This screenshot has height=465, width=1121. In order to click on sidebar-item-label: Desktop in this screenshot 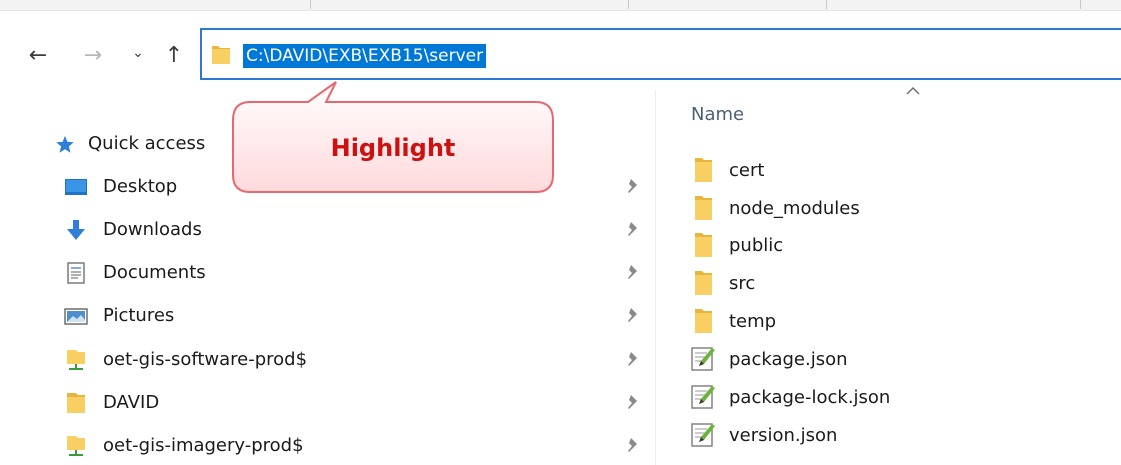, I will do `click(140, 186)`.